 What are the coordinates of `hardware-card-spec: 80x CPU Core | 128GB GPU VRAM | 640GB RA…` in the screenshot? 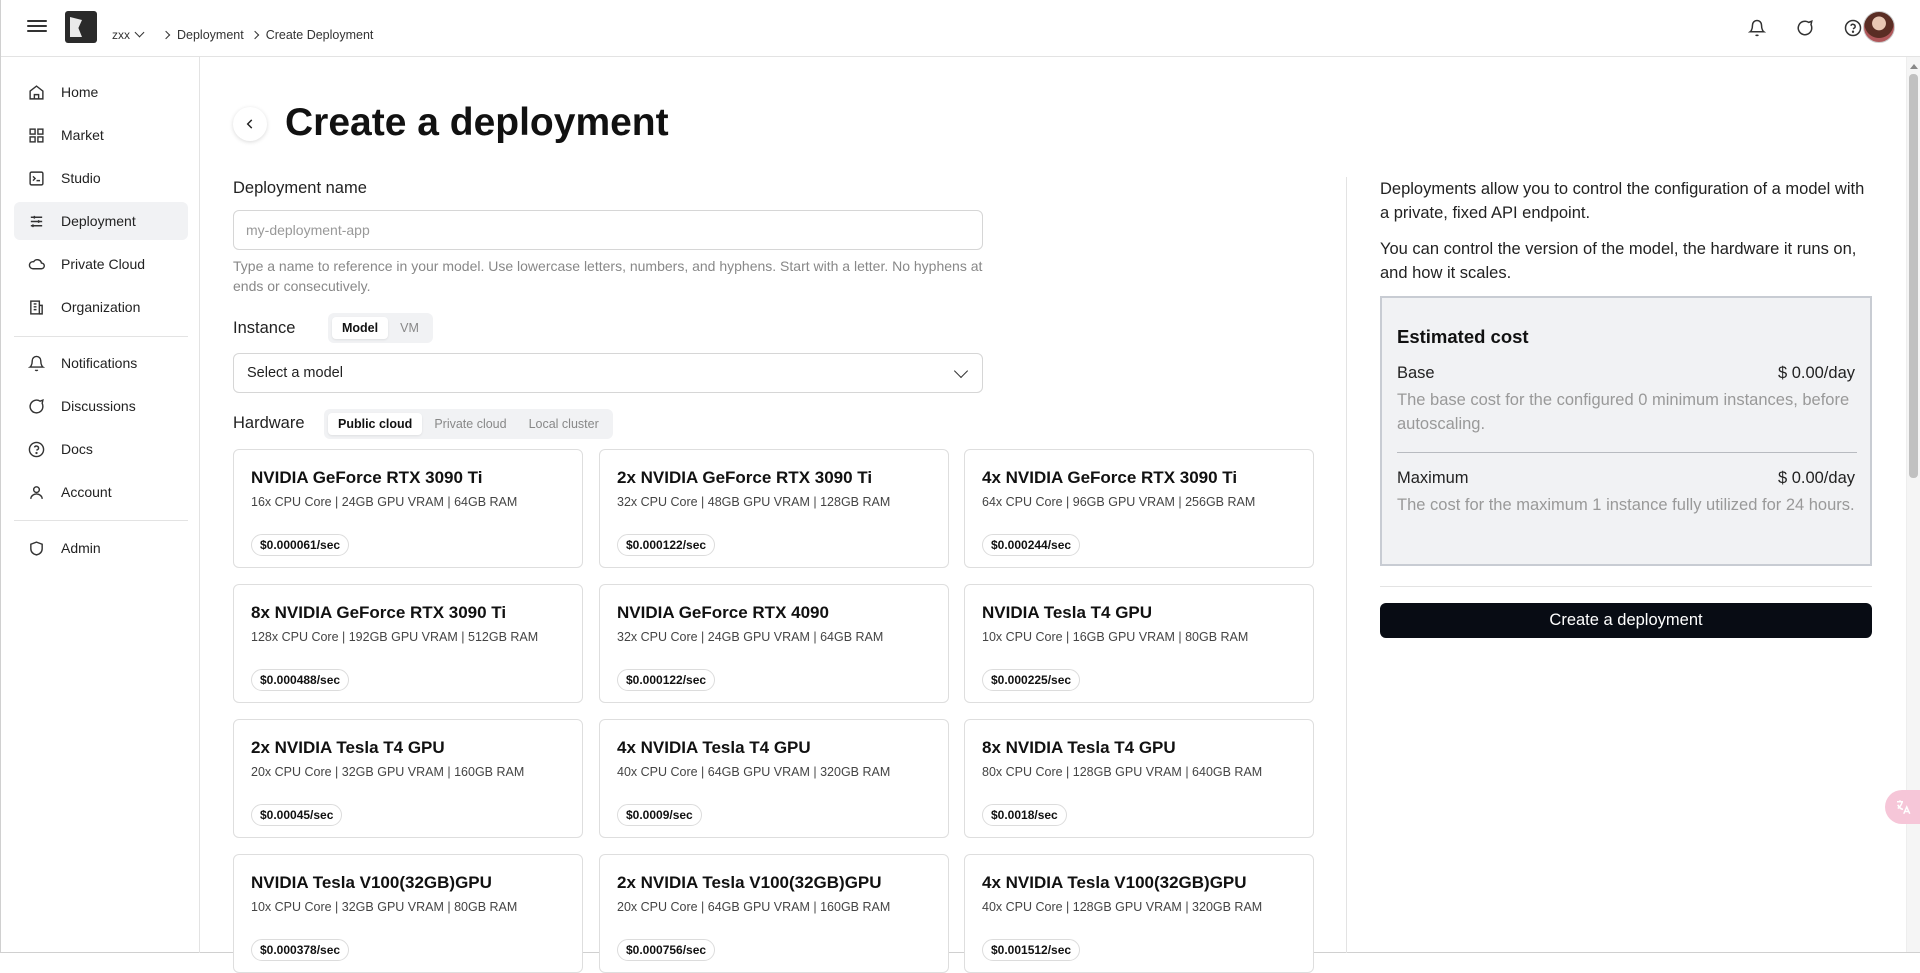 It's located at (1122, 772).